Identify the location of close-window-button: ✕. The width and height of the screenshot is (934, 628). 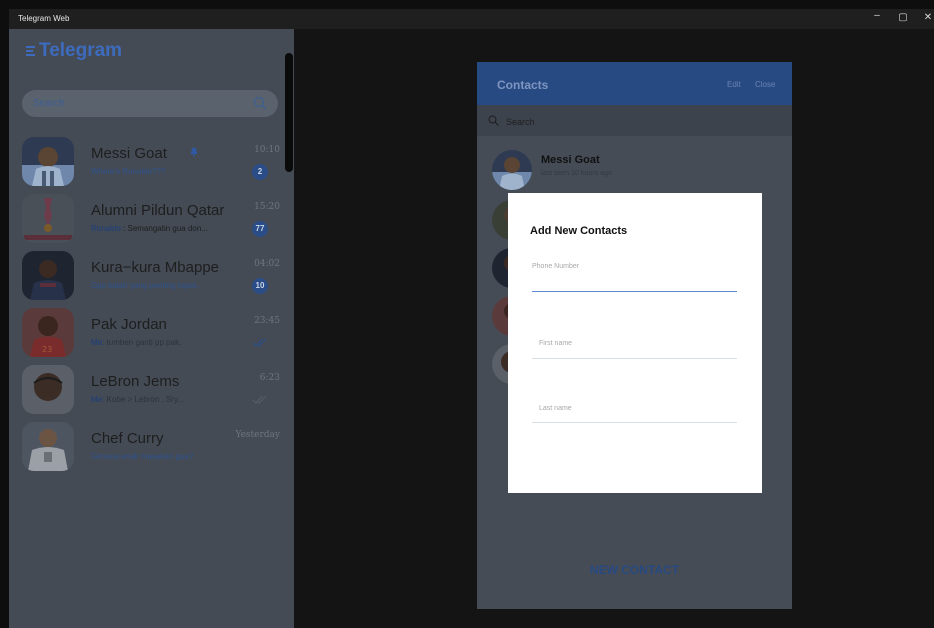
(927, 17).